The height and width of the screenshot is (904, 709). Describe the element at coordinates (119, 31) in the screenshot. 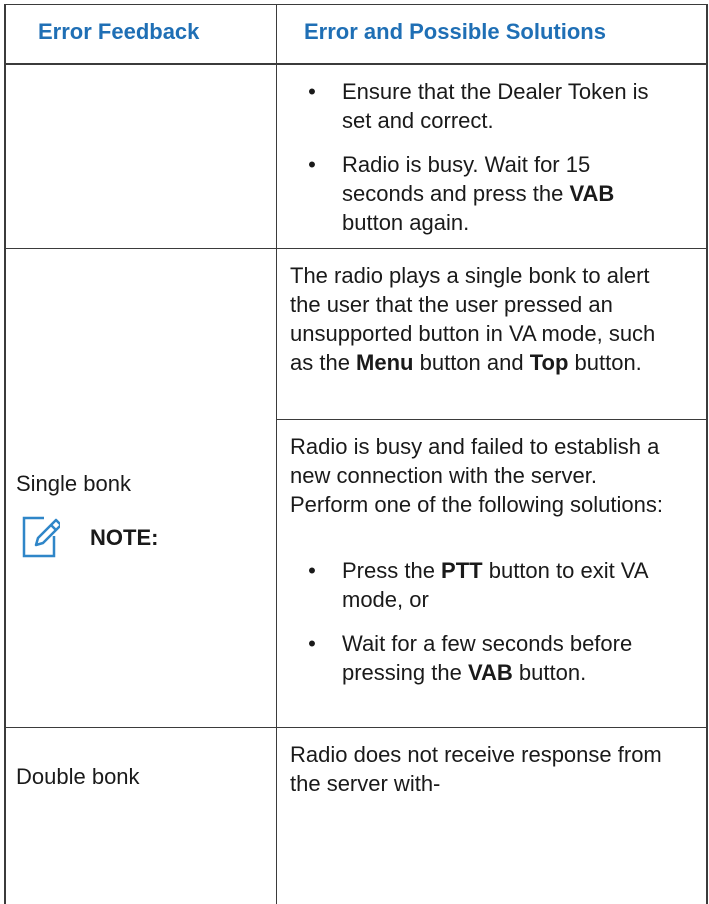

I see `header-error-feedback: Error Feedback` at that location.